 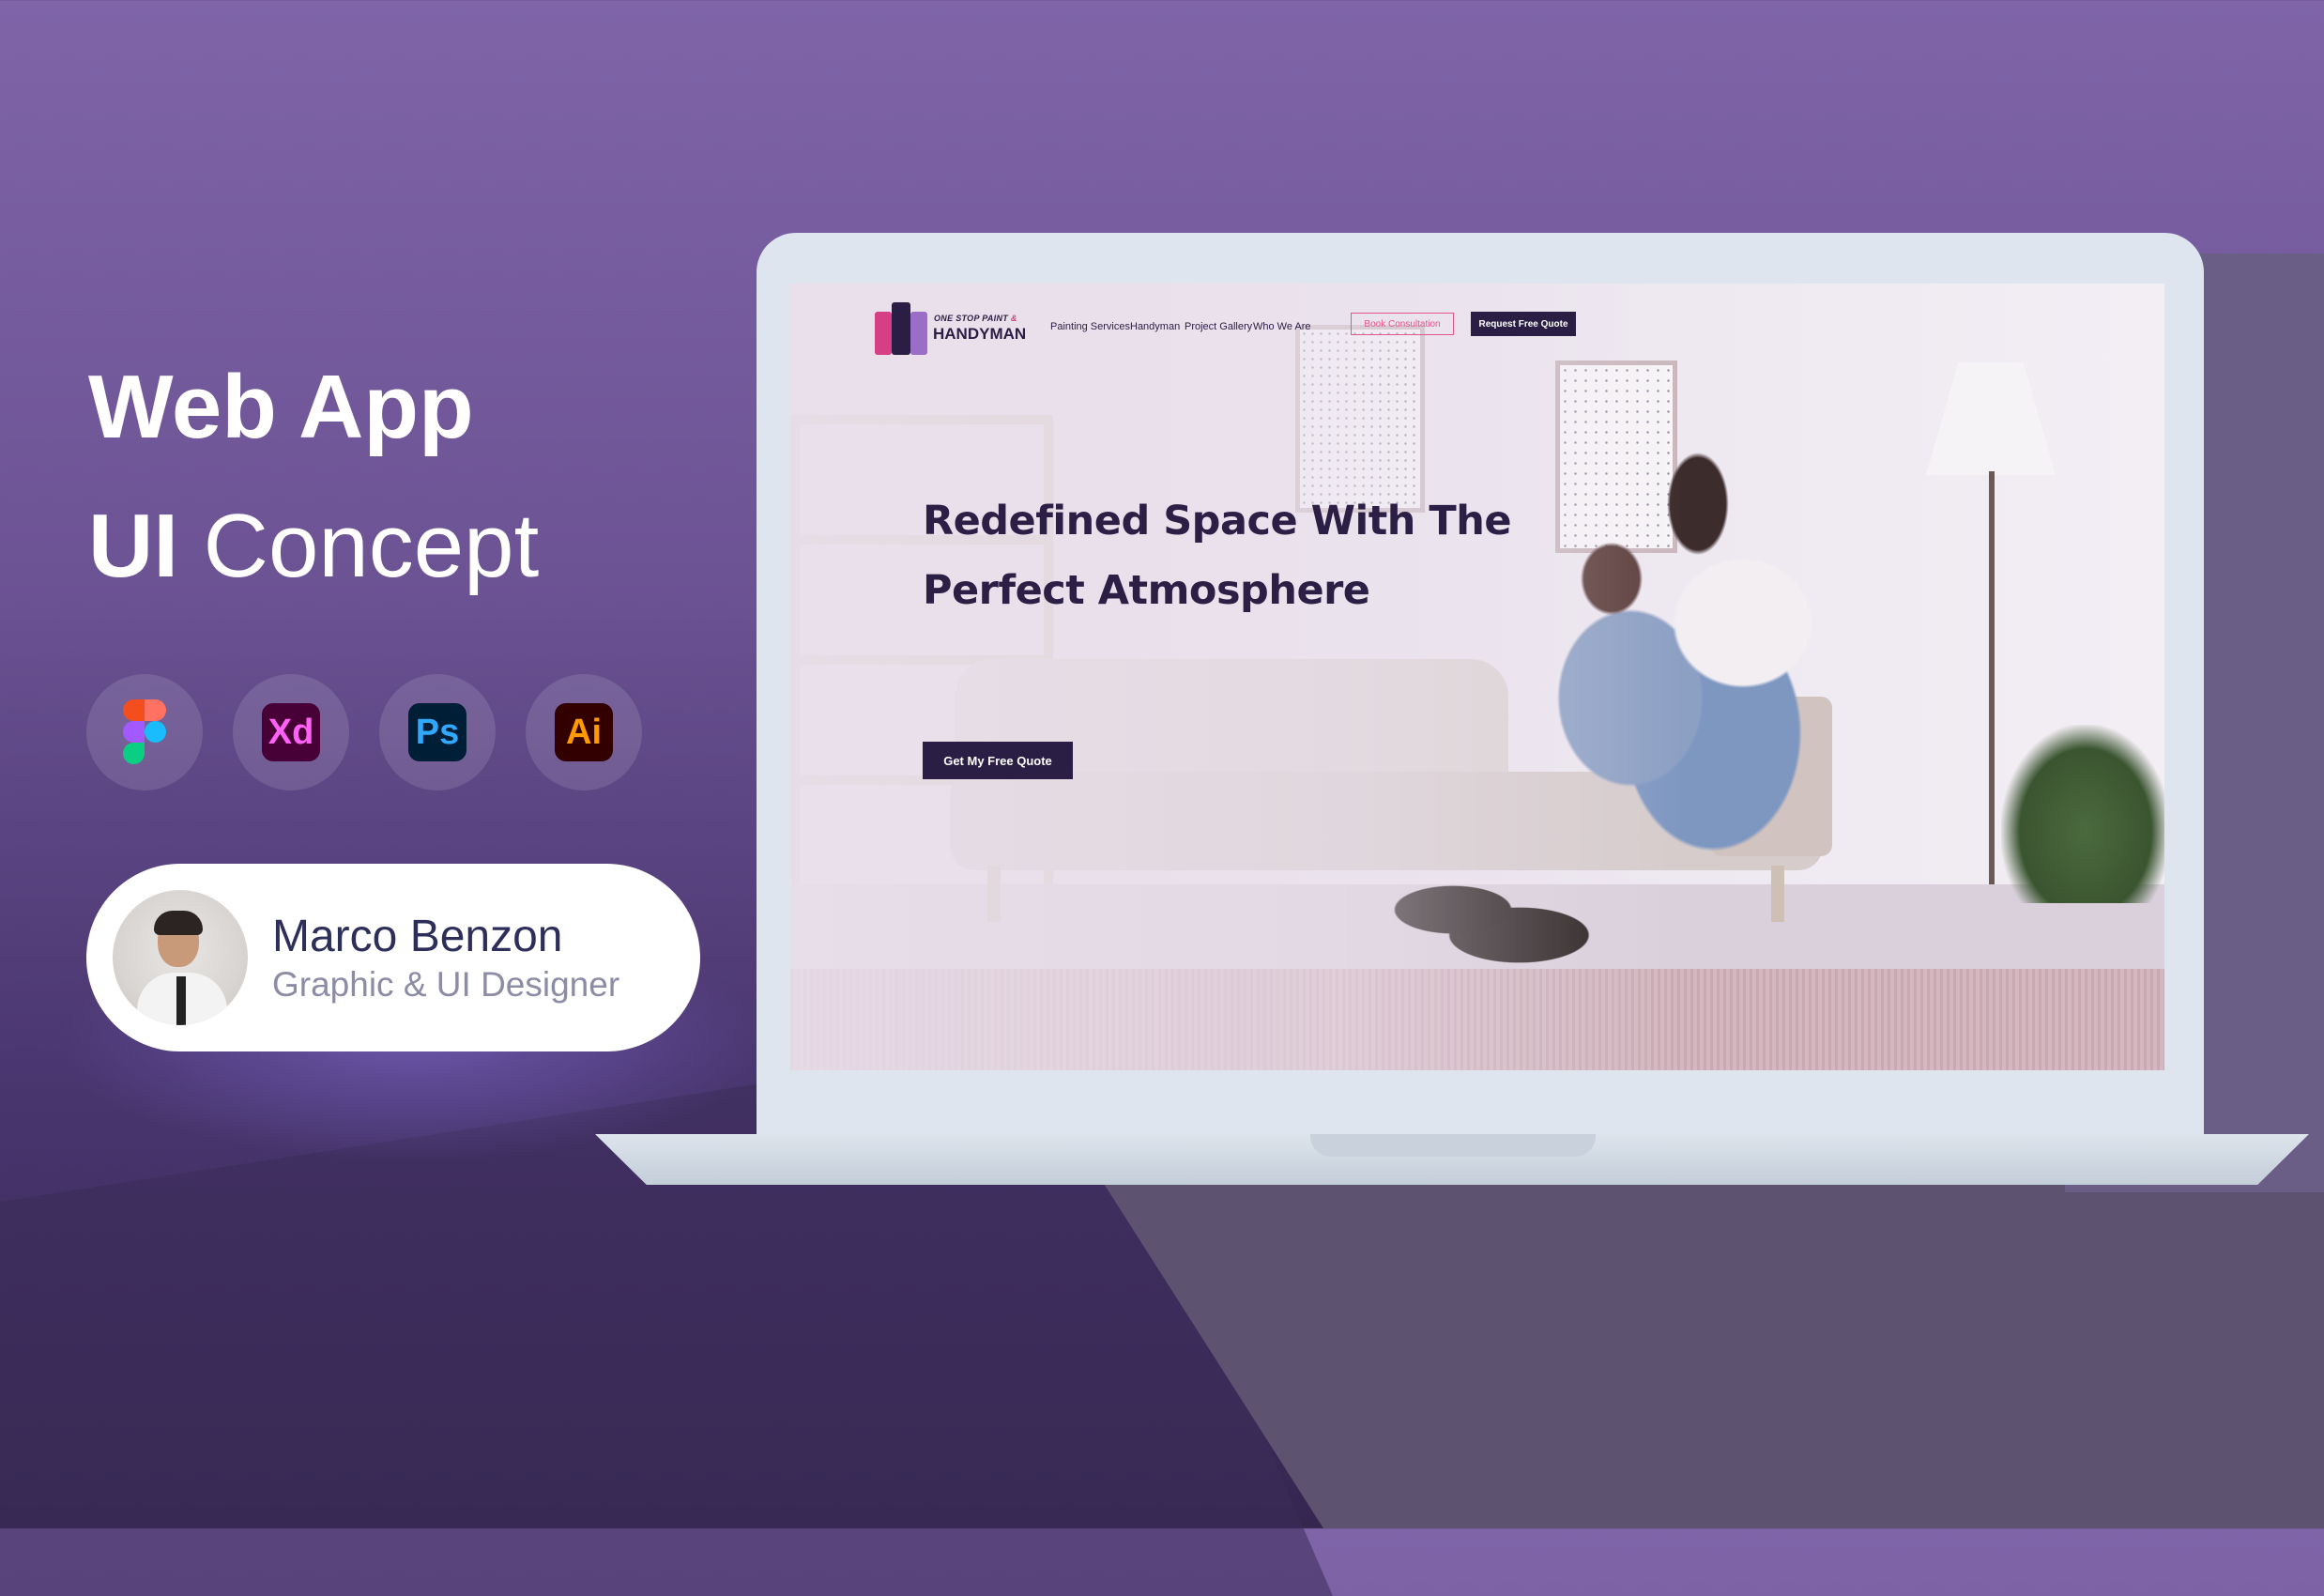 I want to click on figma-icon, so click(x=144, y=732).